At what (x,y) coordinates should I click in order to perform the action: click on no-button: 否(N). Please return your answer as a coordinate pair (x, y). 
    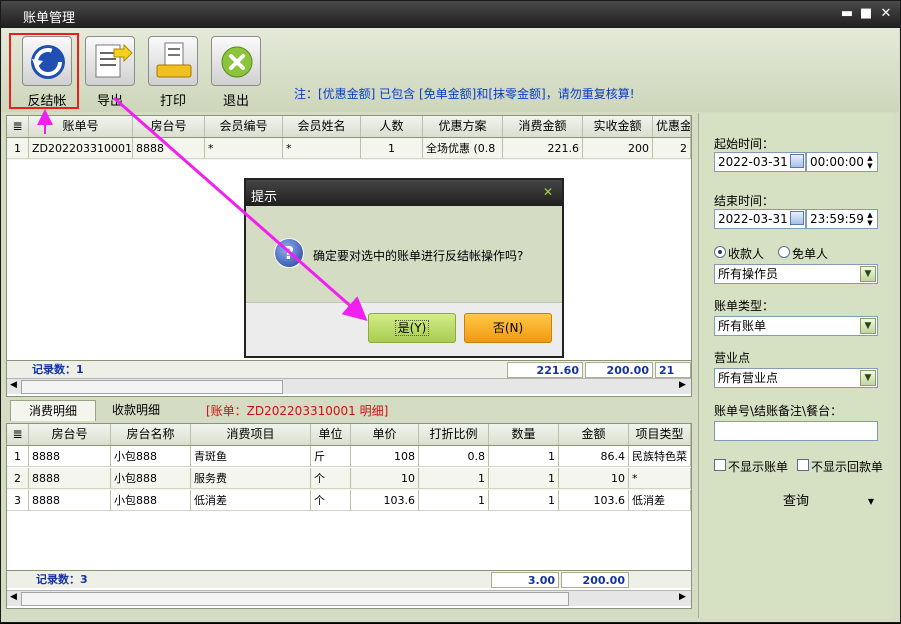
    Looking at the image, I should click on (508, 328).